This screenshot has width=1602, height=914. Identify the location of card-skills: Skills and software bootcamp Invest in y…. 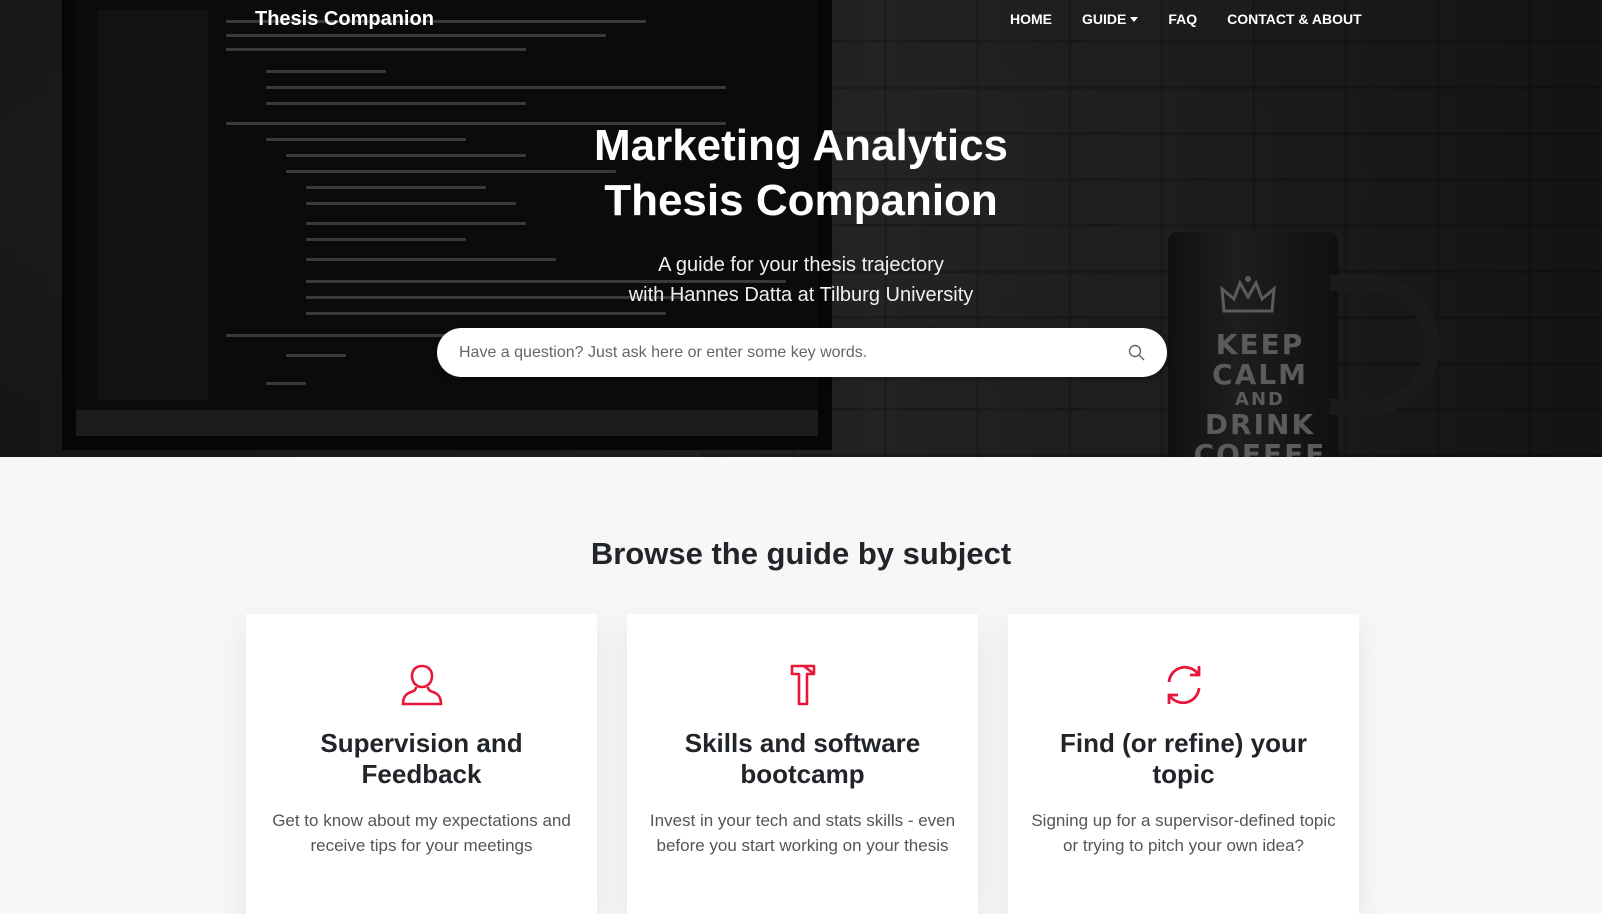
(802, 764).